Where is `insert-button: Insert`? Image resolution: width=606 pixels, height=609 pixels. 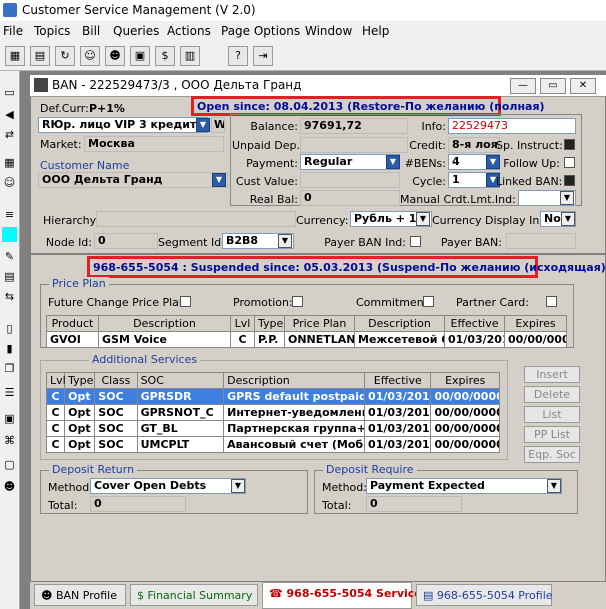 insert-button: Insert is located at coordinates (552, 374).